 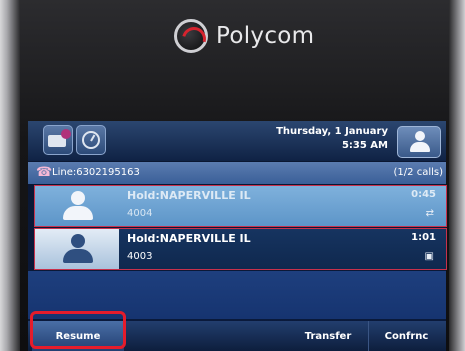 I want to click on contact-button, so click(x=419, y=142).